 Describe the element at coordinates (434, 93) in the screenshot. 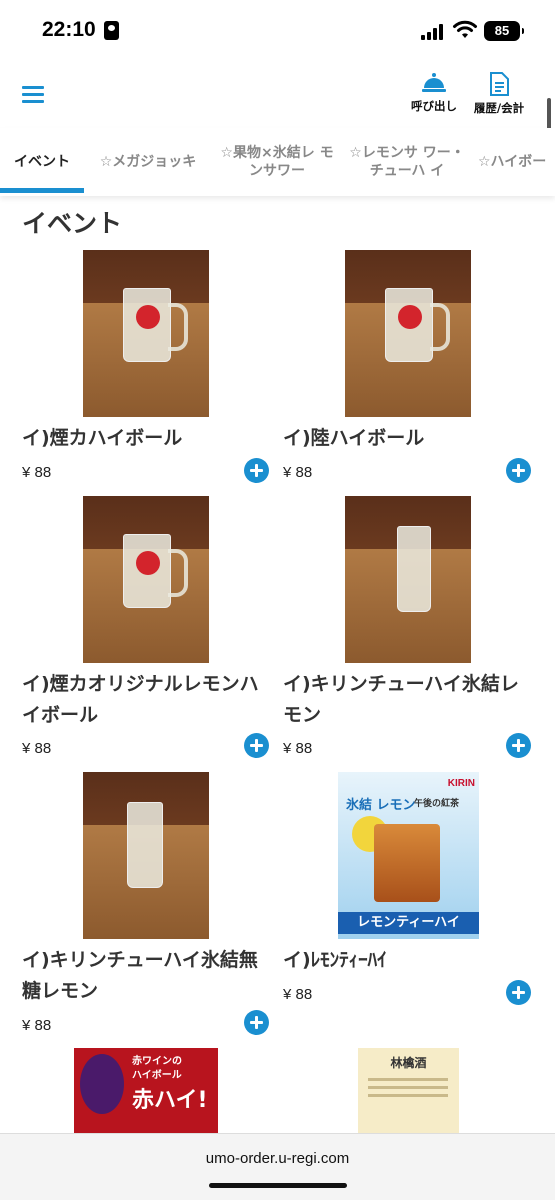

I see `call-staff-button: 呼び出し` at that location.